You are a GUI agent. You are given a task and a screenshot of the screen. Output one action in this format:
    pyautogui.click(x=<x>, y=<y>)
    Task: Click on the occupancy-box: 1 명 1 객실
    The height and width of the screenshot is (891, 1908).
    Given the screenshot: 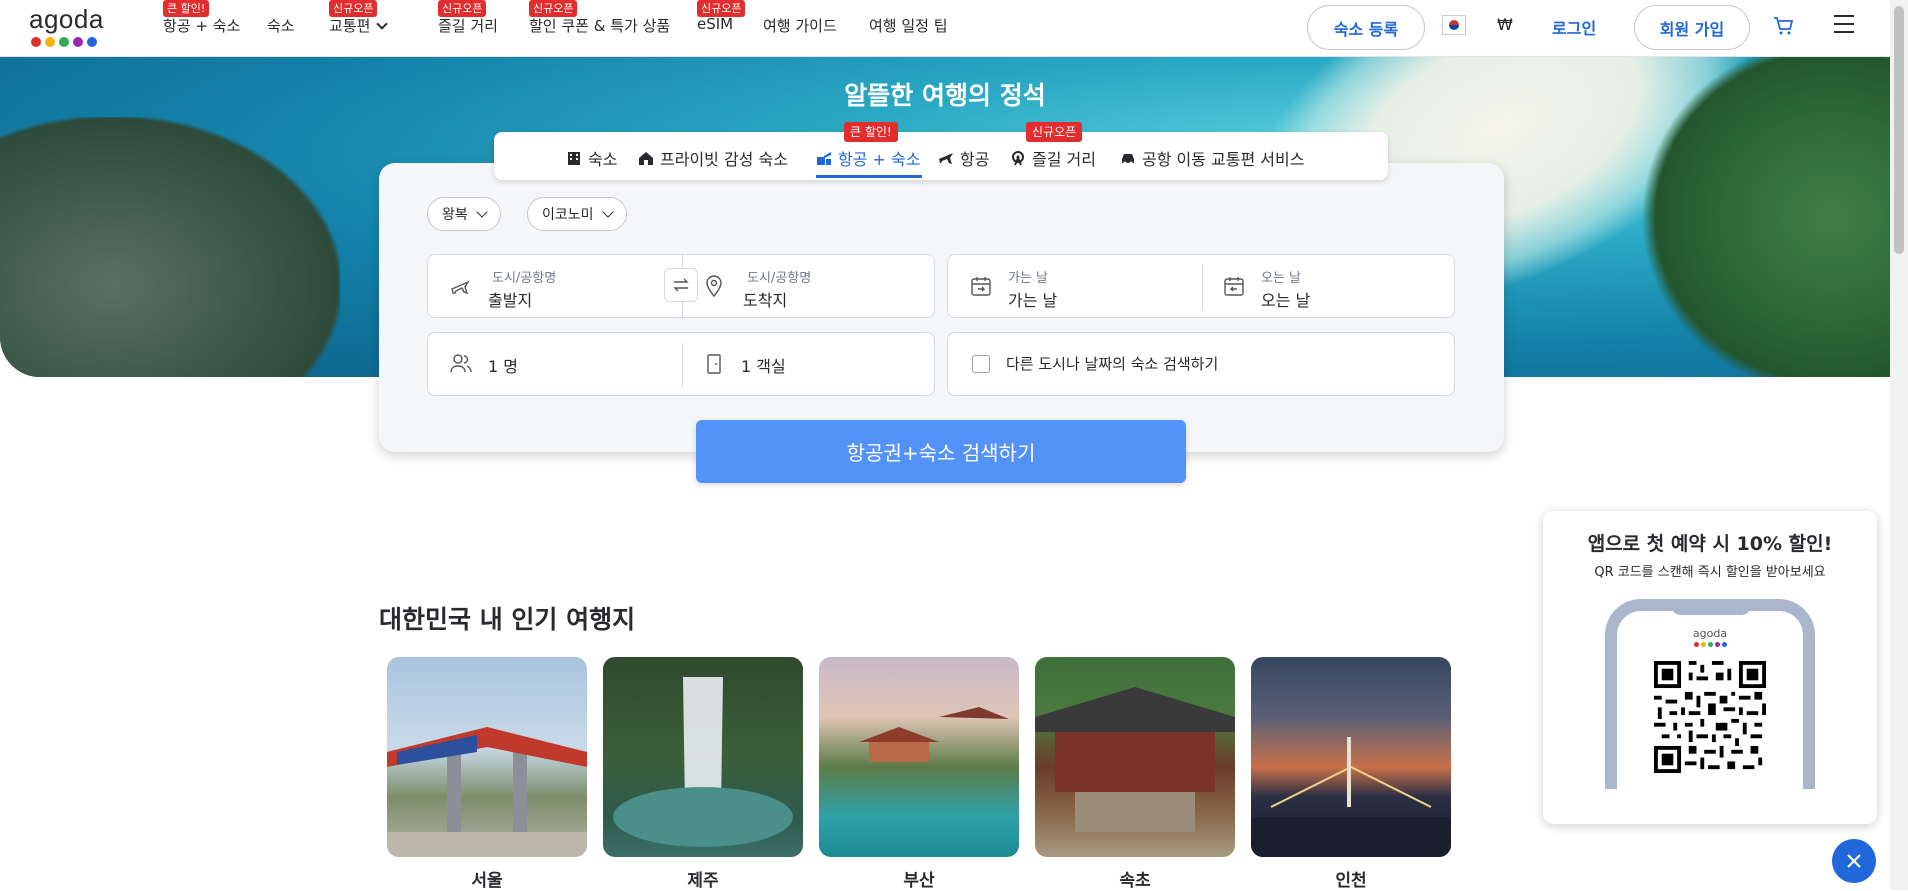 What is the action you would take?
    pyautogui.click(x=681, y=364)
    